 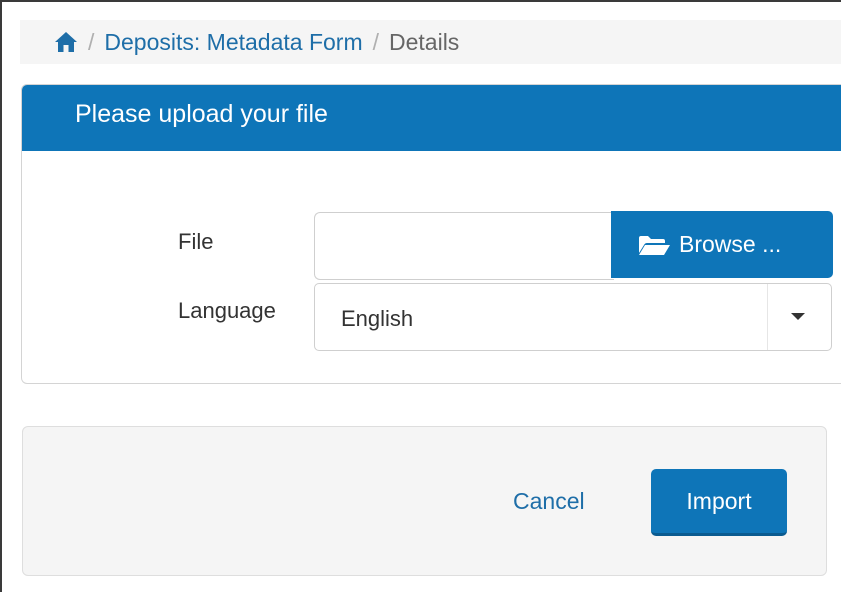 I want to click on file-label: File, so click(x=196, y=241).